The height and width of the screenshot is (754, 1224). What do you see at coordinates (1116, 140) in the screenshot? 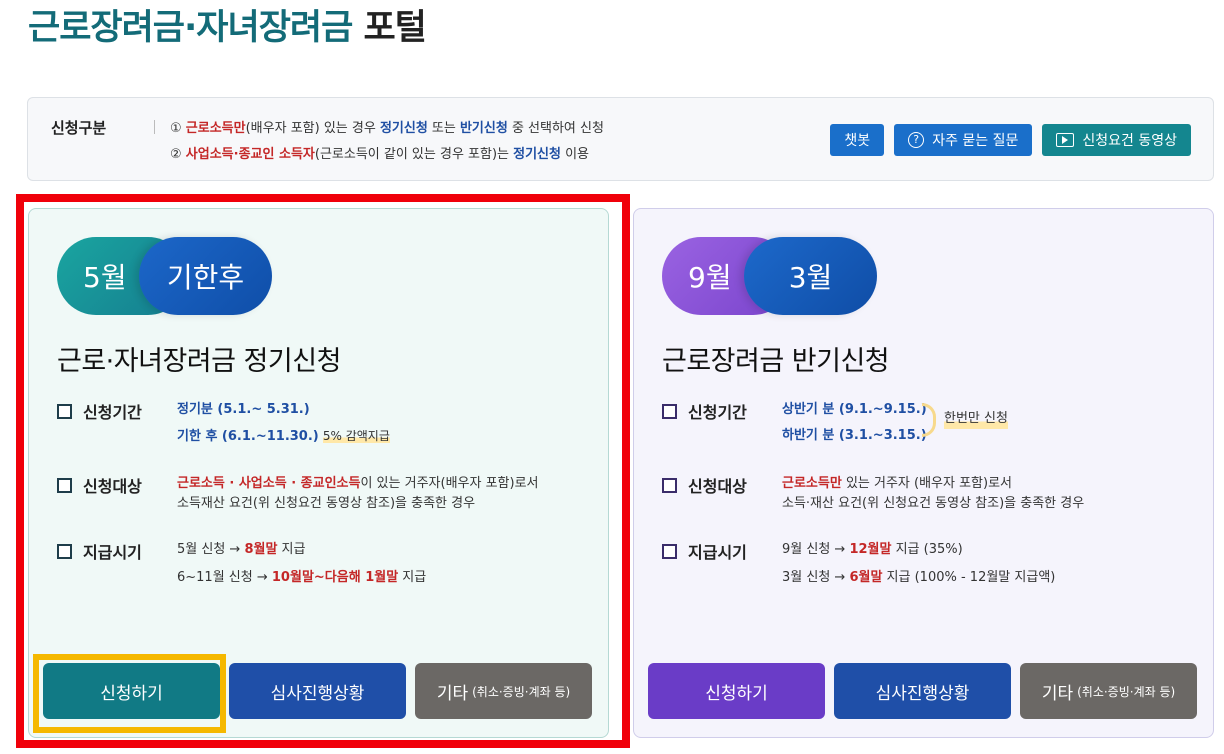
I see `requirements-video-button: 신청요건 동영상` at bounding box center [1116, 140].